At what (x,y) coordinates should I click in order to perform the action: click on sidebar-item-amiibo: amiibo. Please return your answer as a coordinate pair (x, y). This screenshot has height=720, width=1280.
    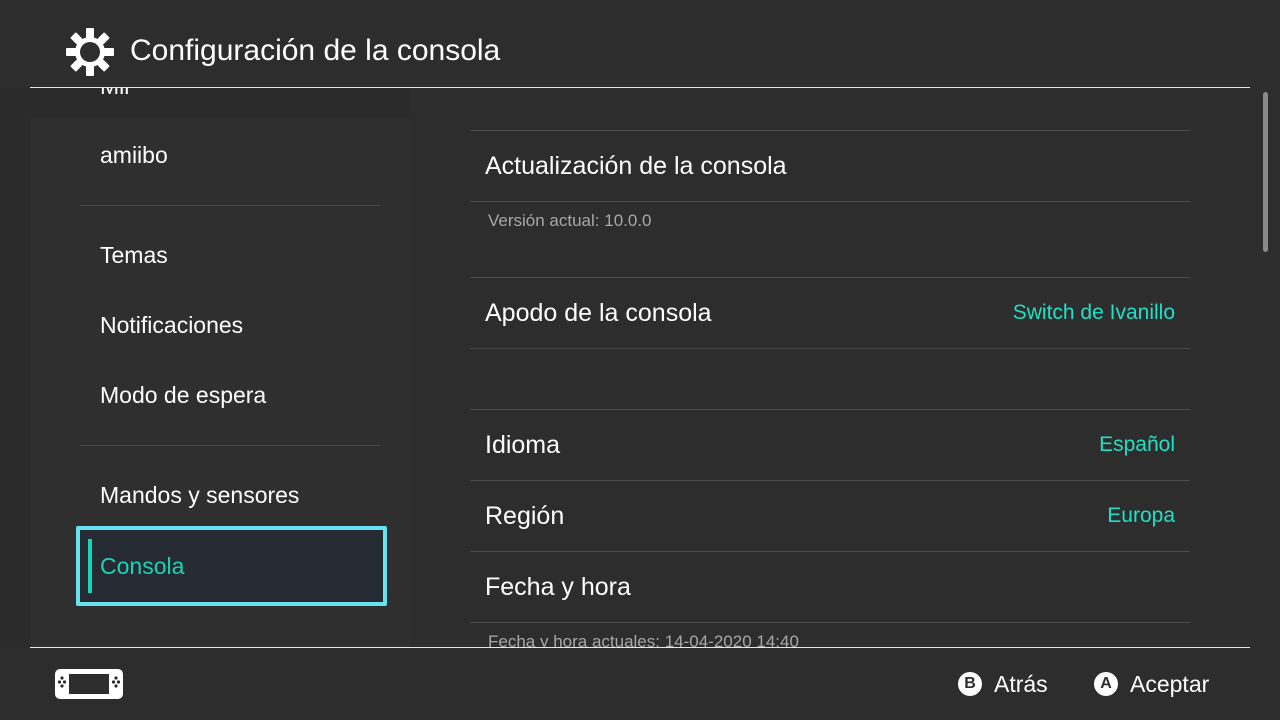
    Looking at the image, I should click on (134, 155).